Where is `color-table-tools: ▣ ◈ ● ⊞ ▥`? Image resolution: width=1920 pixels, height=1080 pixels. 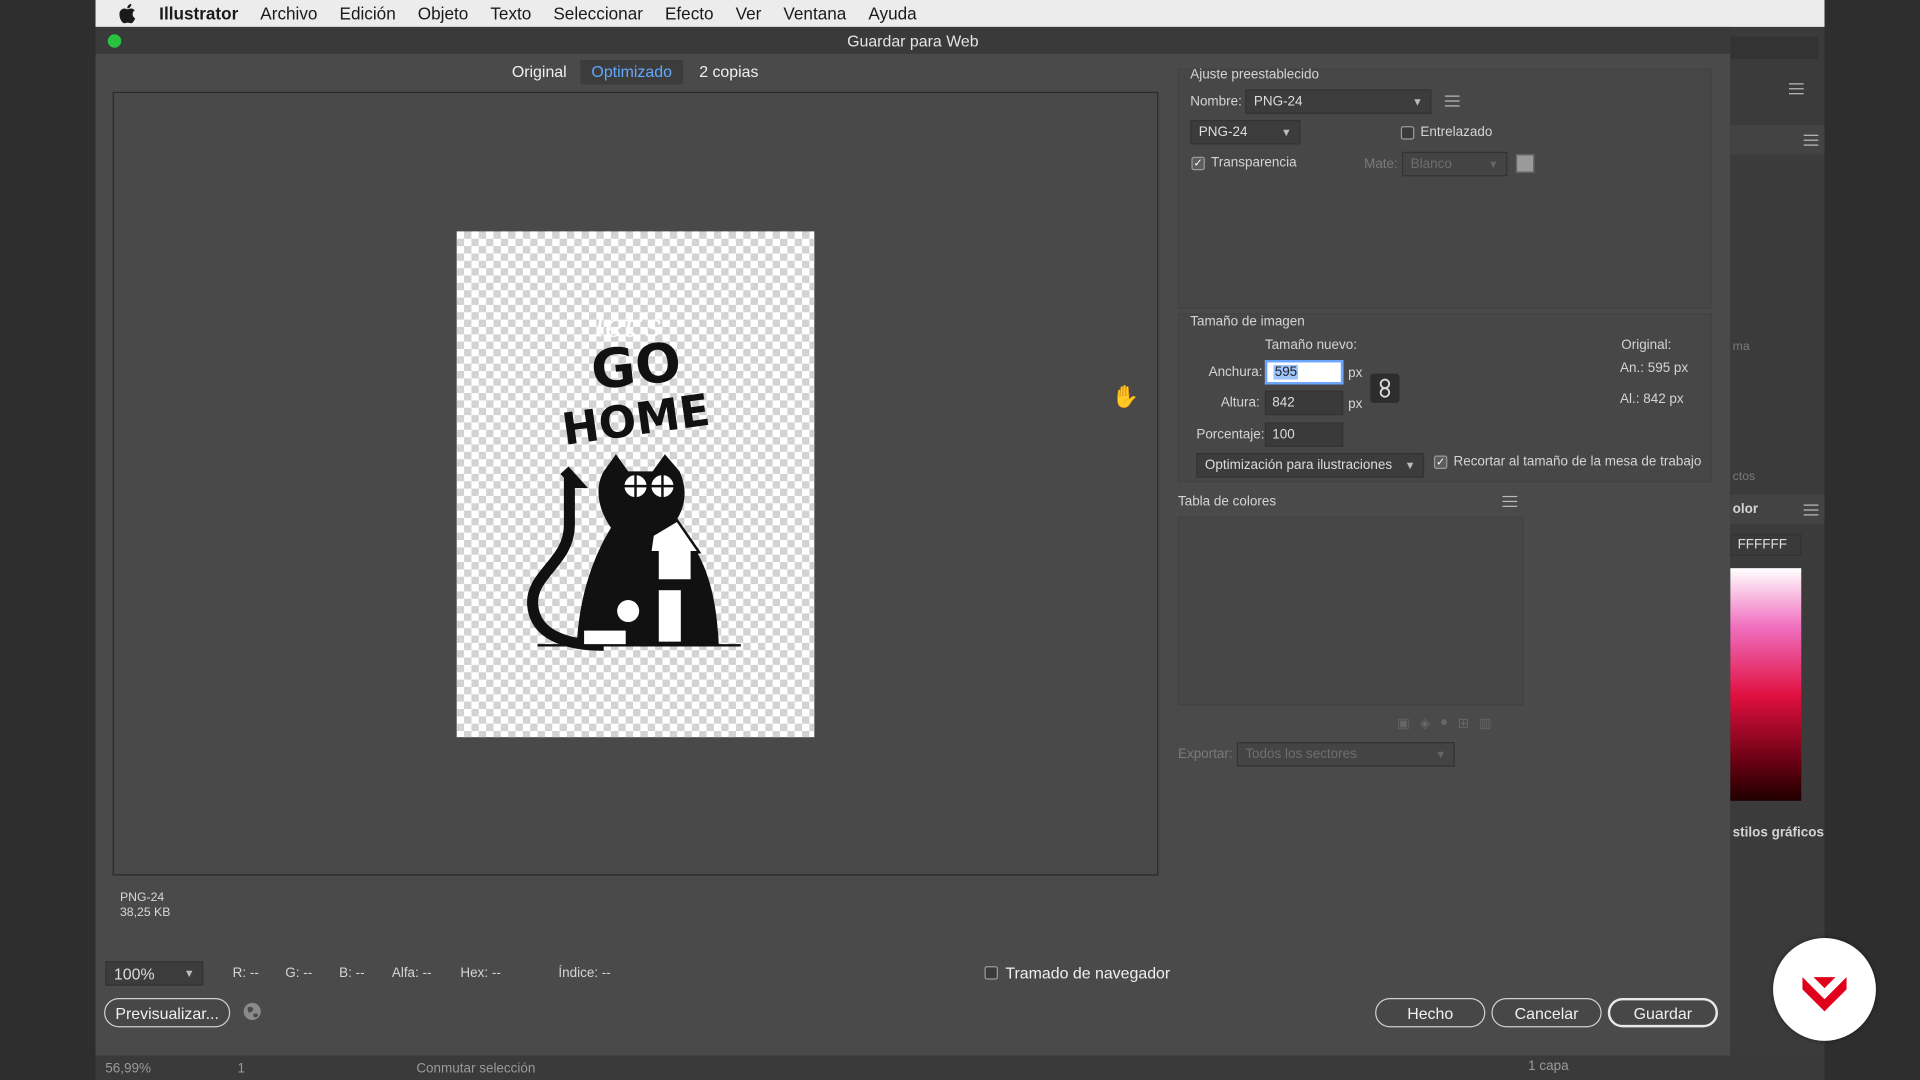
color-table-tools: ▣ ◈ ● ⊞ ▥ is located at coordinates (1444, 723).